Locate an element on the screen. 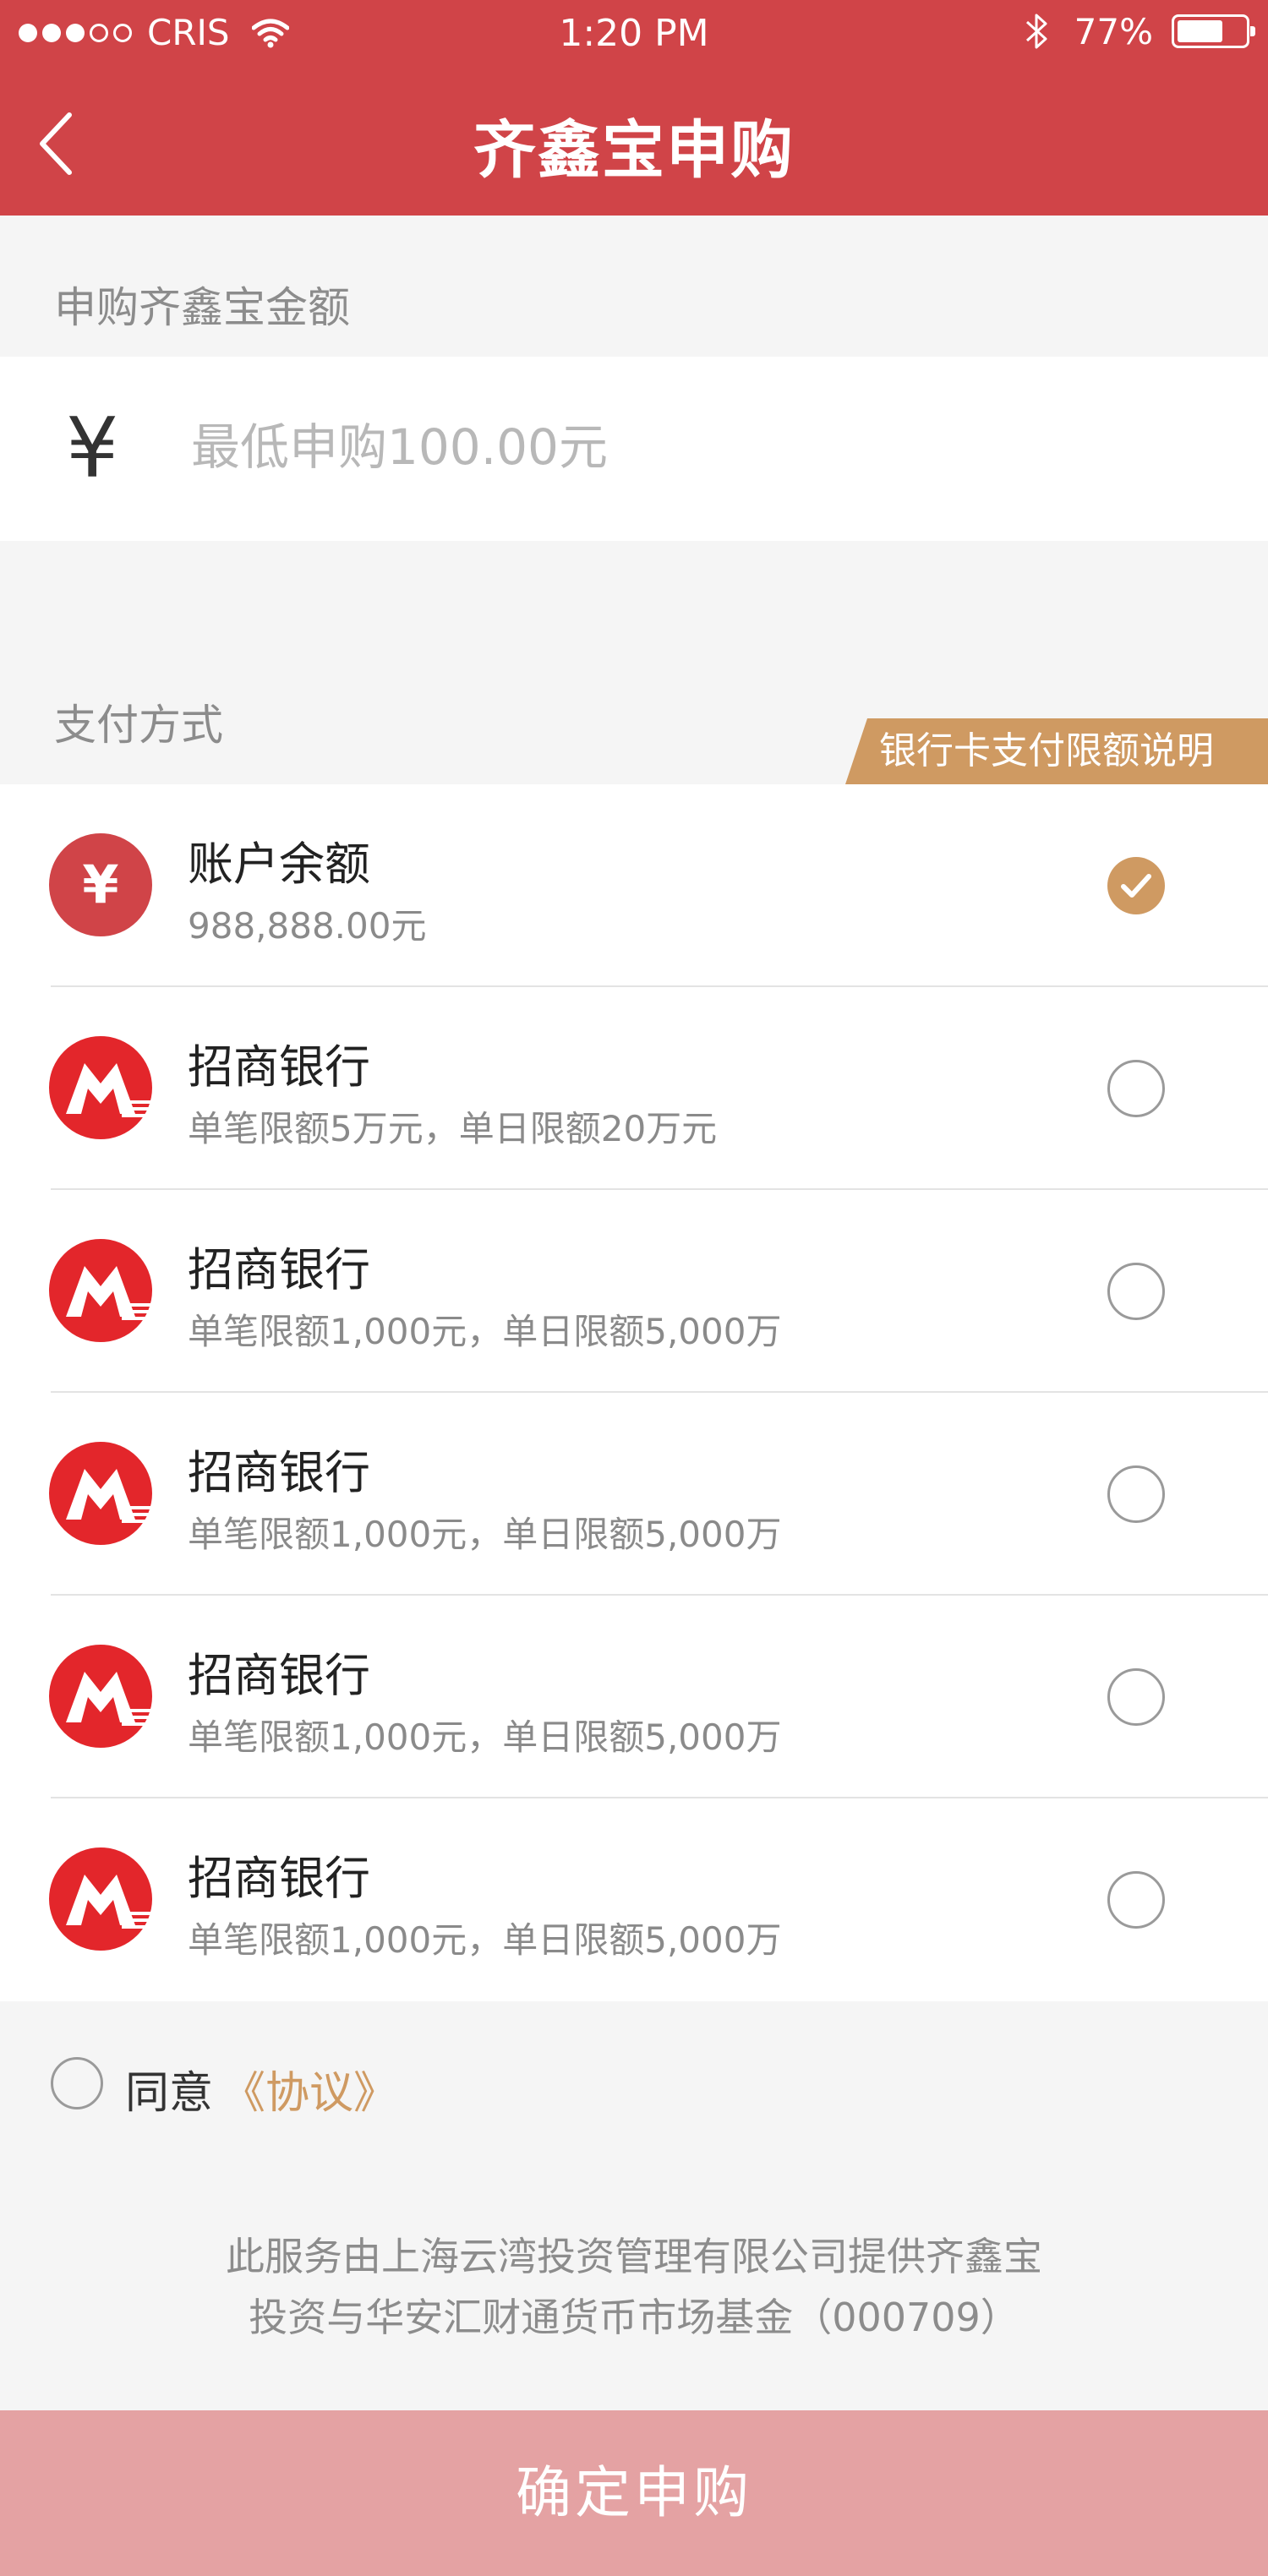  payment-option-account-balance: ¥ 账户余额 988,888.00元 is located at coordinates (634, 885).